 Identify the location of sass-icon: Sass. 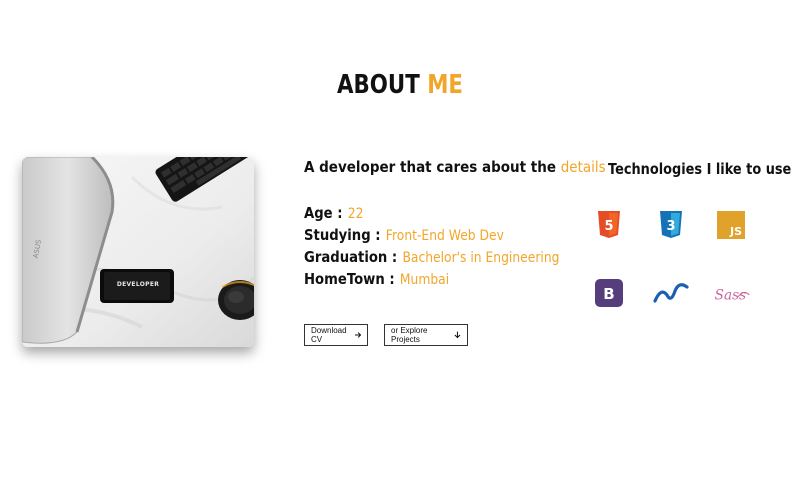
(731, 293).